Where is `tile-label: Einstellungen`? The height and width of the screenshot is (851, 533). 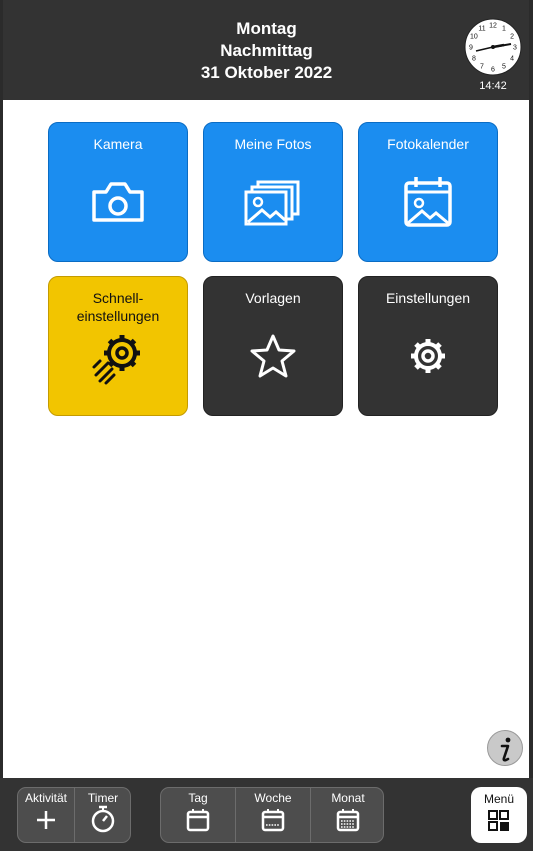 tile-label: Einstellungen is located at coordinates (428, 298).